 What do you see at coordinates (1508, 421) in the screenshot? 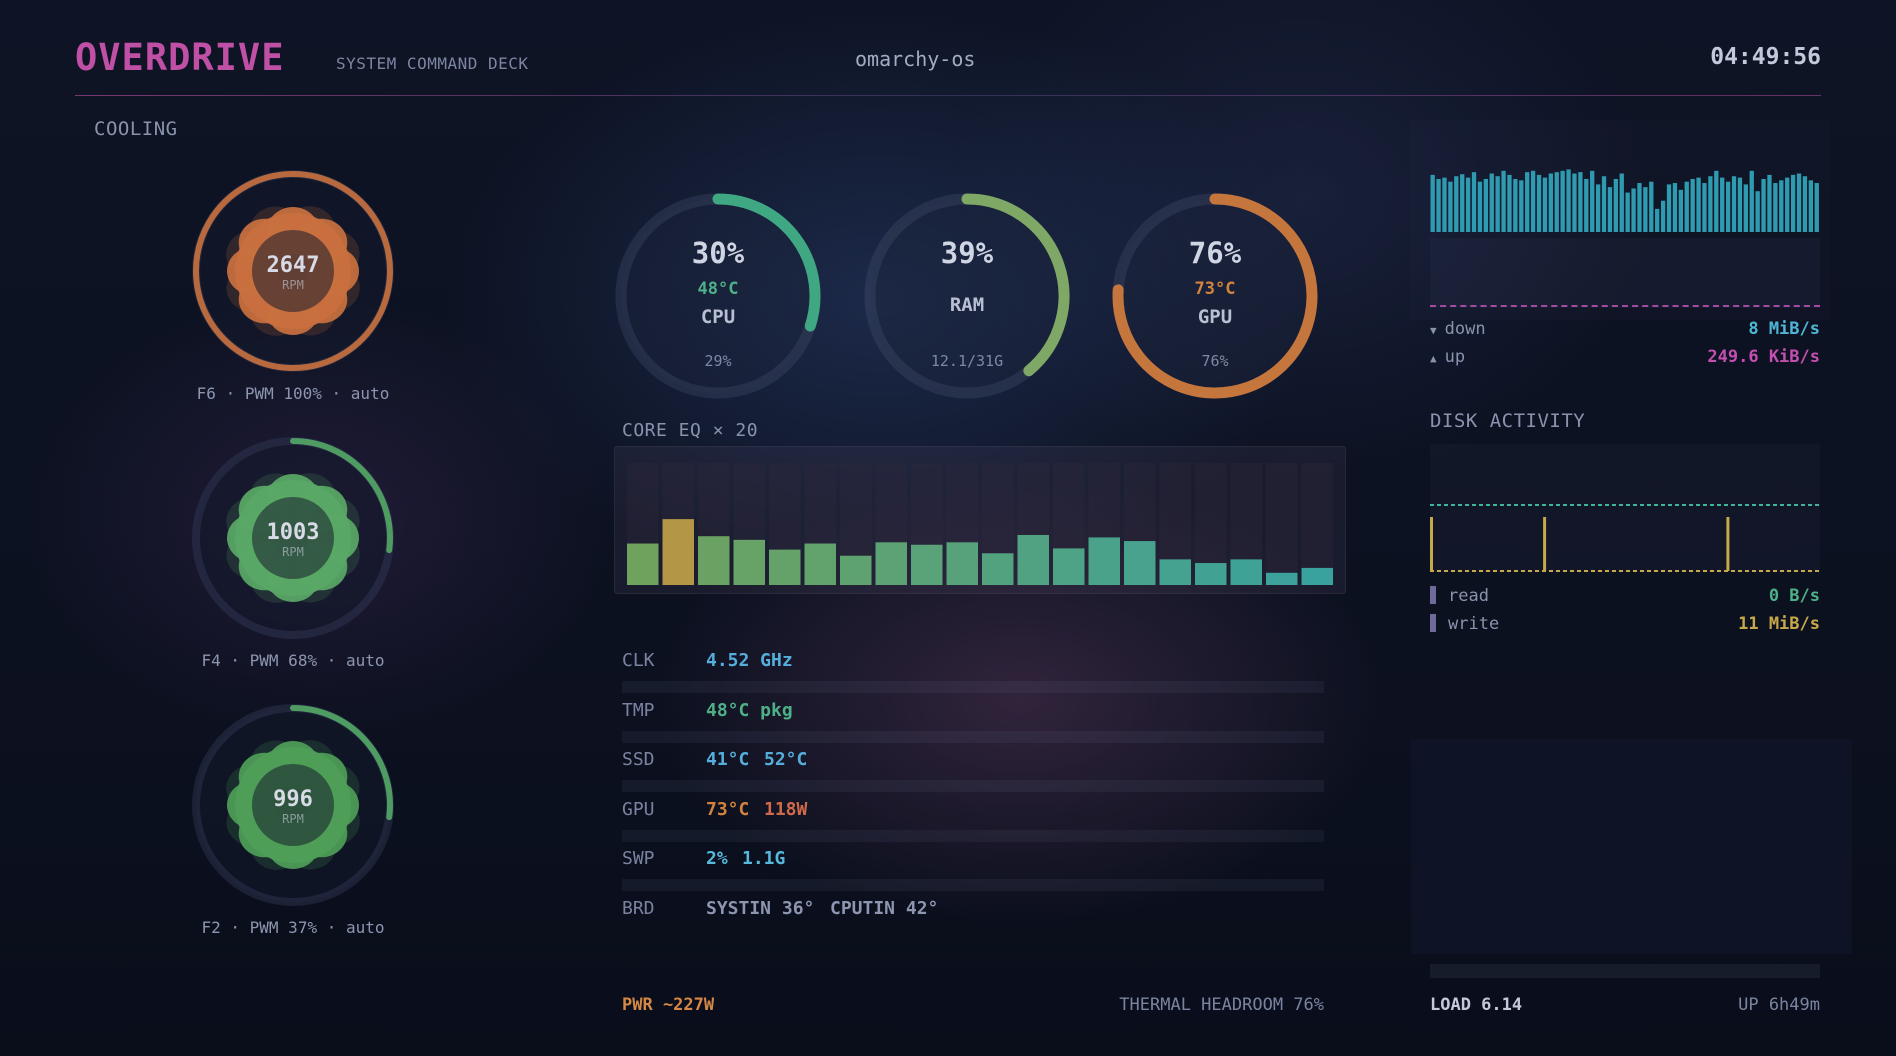
I see `disk-activity-label: DISK ACTIVITY` at bounding box center [1508, 421].